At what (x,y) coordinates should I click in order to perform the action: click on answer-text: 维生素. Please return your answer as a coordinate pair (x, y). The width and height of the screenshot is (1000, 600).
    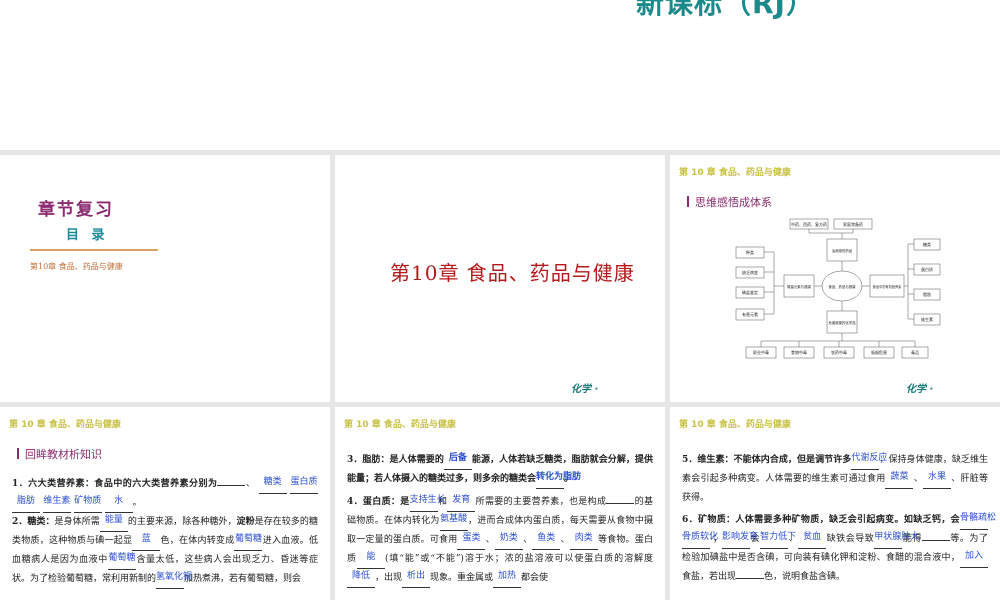
    Looking at the image, I should click on (57, 501).